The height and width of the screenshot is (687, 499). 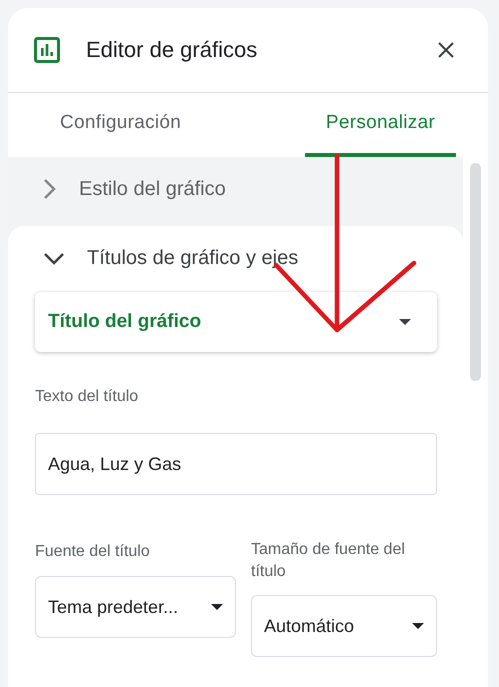 I want to click on title-text-field: Agua, Luz y Gas, so click(x=236, y=464).